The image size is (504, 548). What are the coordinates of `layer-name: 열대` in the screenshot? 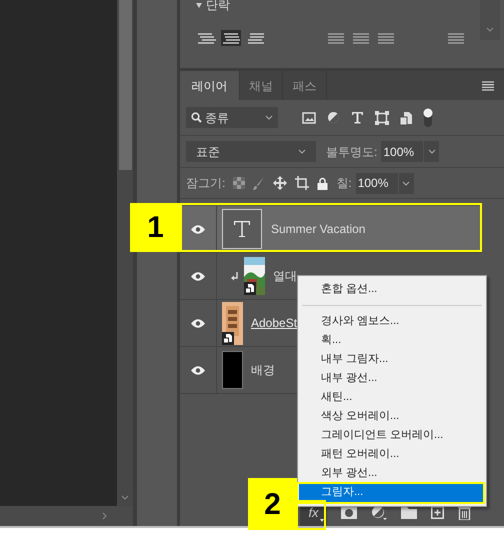 It's located at (285, 276).